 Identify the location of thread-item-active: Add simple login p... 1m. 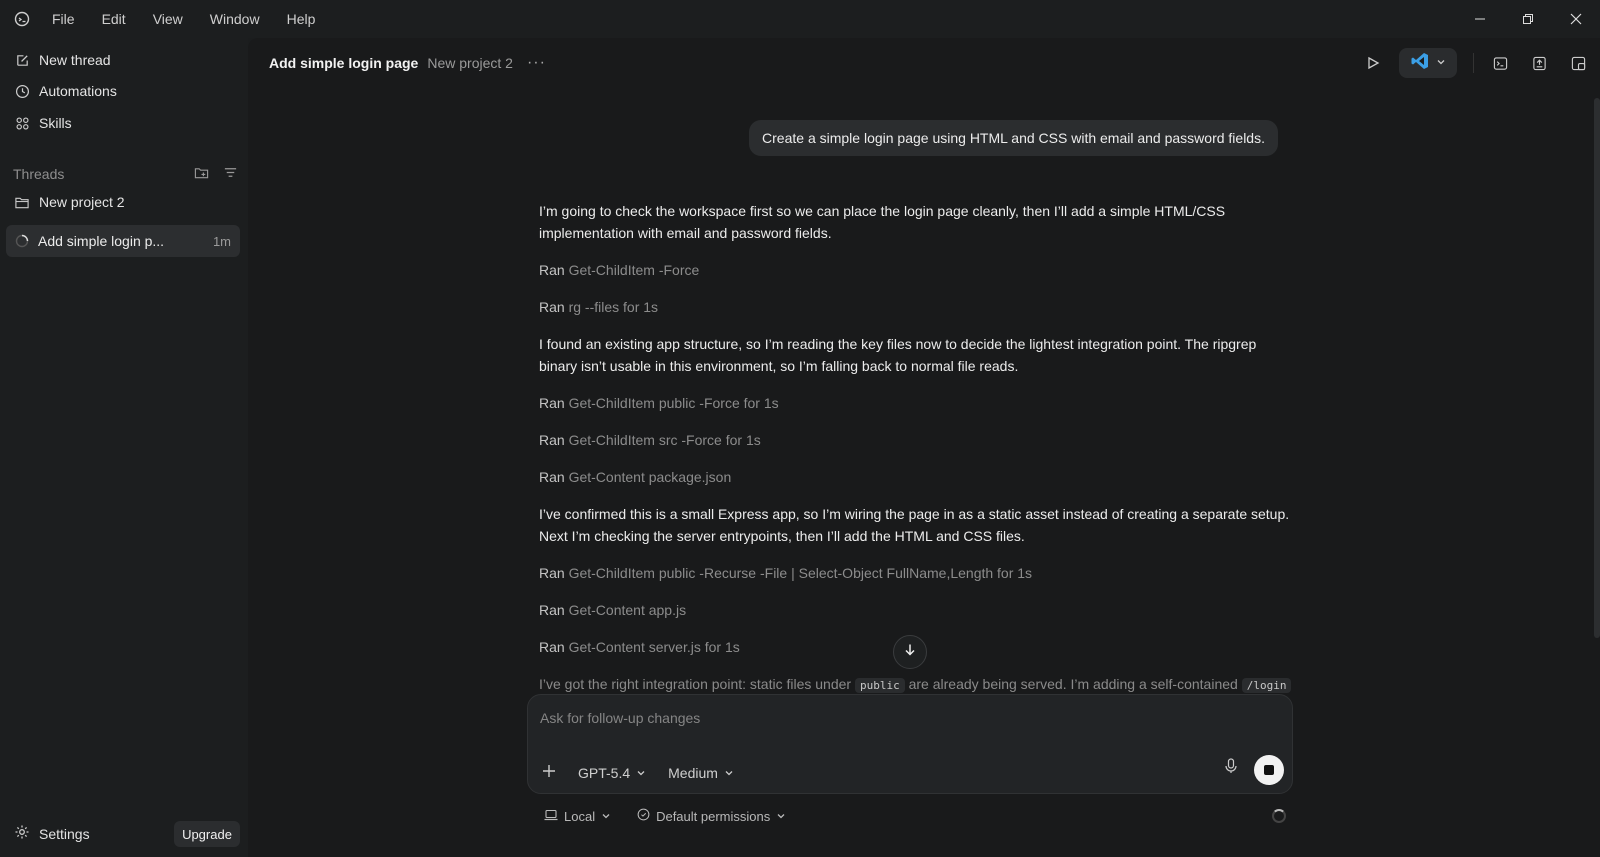
(123, 241).